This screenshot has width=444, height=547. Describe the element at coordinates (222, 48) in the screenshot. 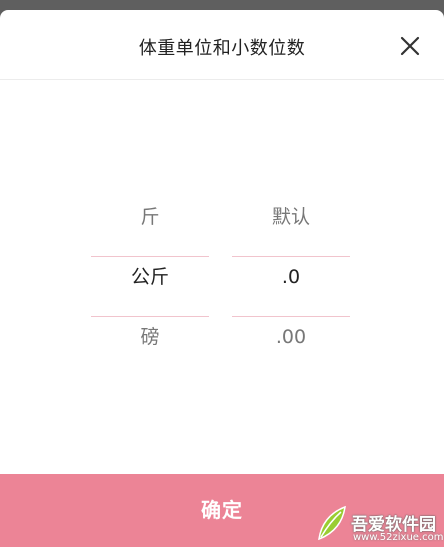

I see `dialog-title: 体重单位和小数位数` at that location.